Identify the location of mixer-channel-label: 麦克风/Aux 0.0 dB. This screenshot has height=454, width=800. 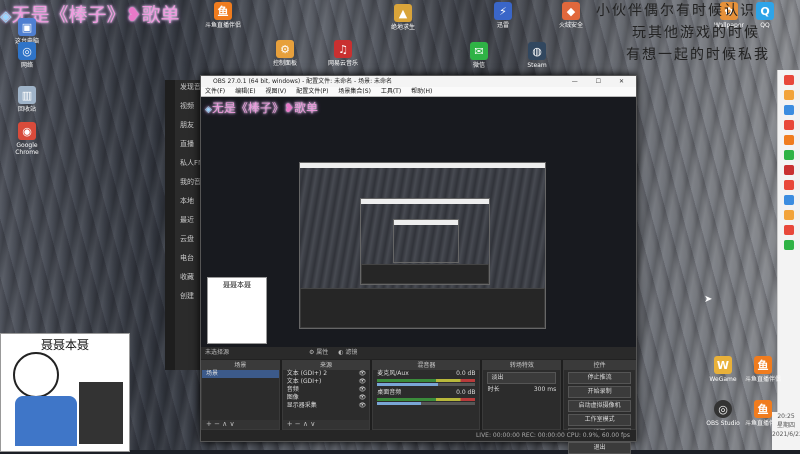
(426, 374).